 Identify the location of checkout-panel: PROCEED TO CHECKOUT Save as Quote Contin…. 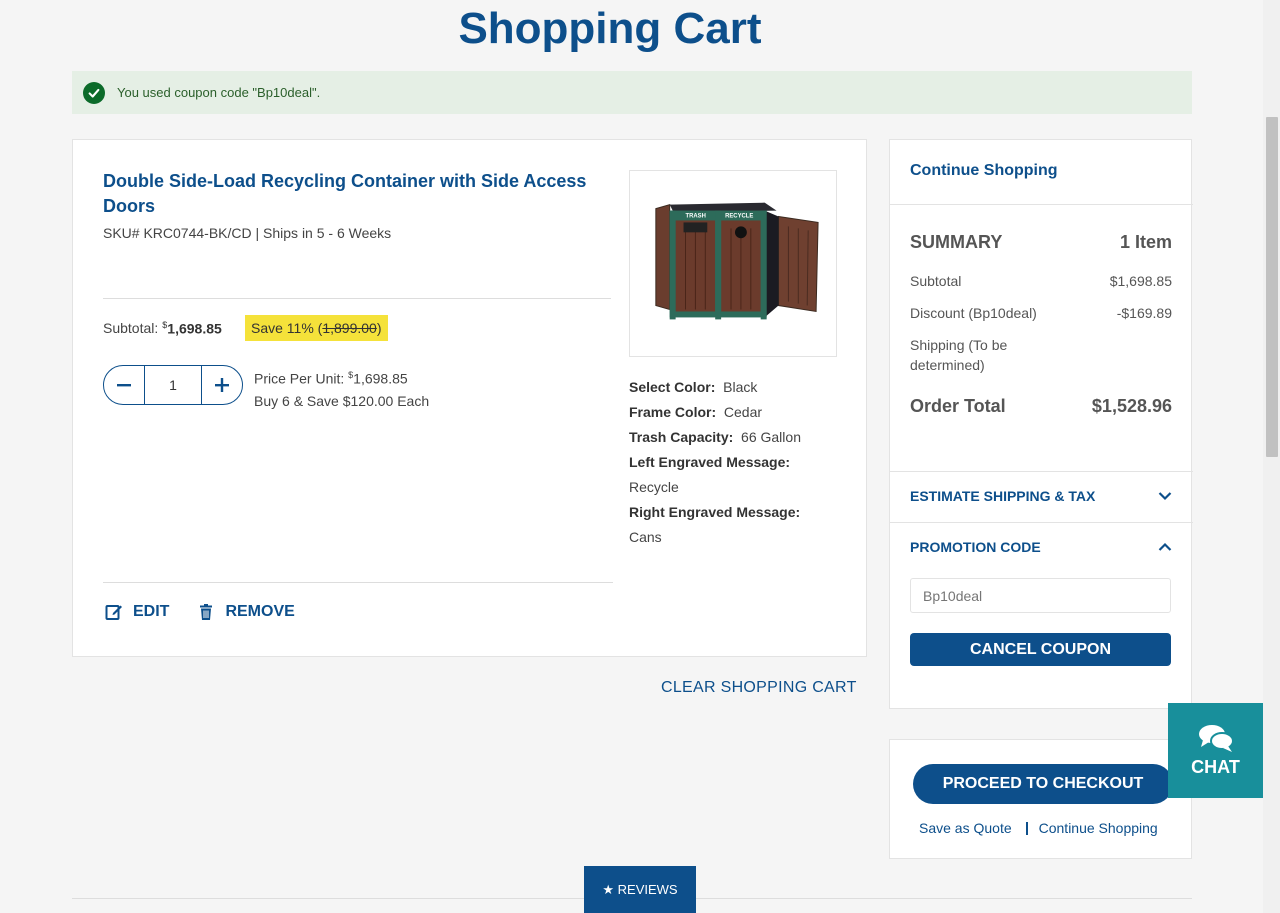
(1040, 799).